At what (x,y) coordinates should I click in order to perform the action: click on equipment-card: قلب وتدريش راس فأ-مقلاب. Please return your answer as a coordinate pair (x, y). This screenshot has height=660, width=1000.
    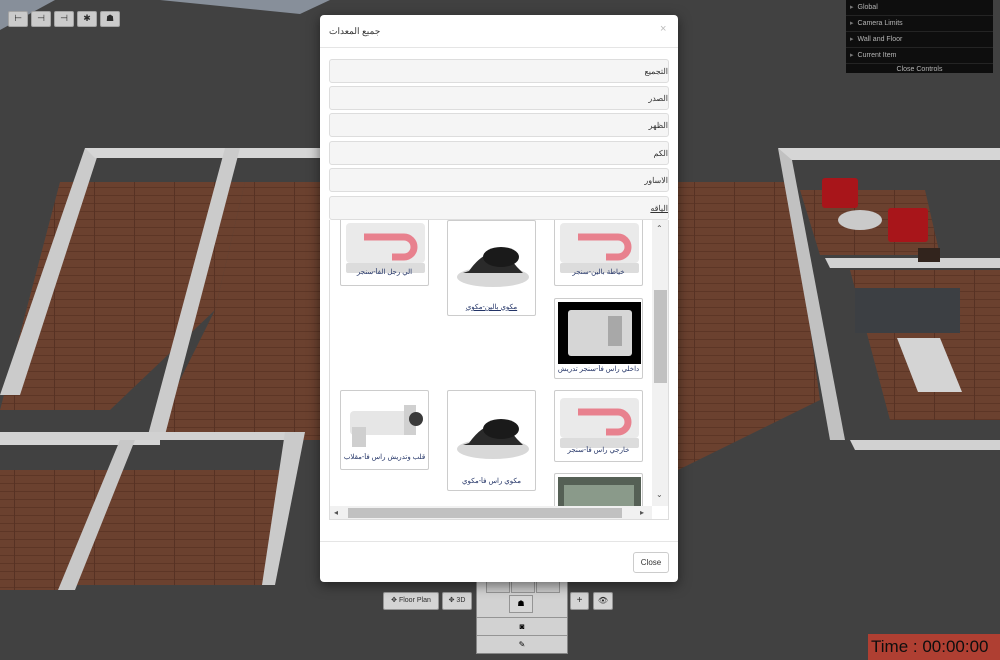
    Looking at the image, I should click on (384, 430).